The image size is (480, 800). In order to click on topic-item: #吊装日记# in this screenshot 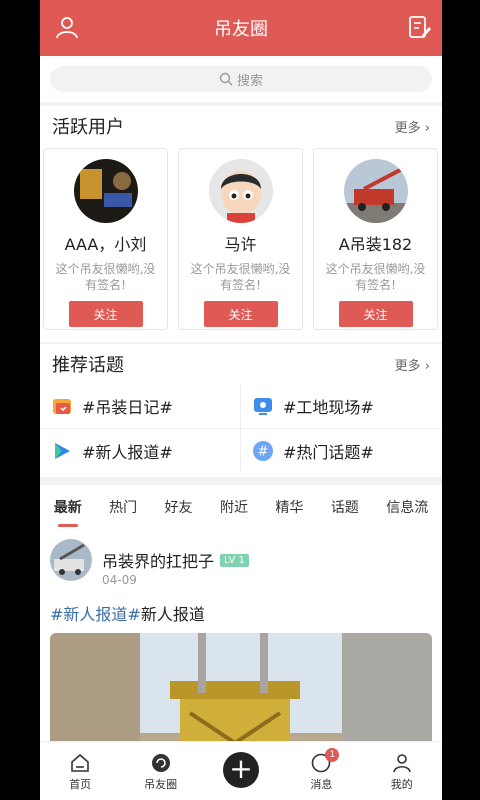, I will do `click(140, 406)`.